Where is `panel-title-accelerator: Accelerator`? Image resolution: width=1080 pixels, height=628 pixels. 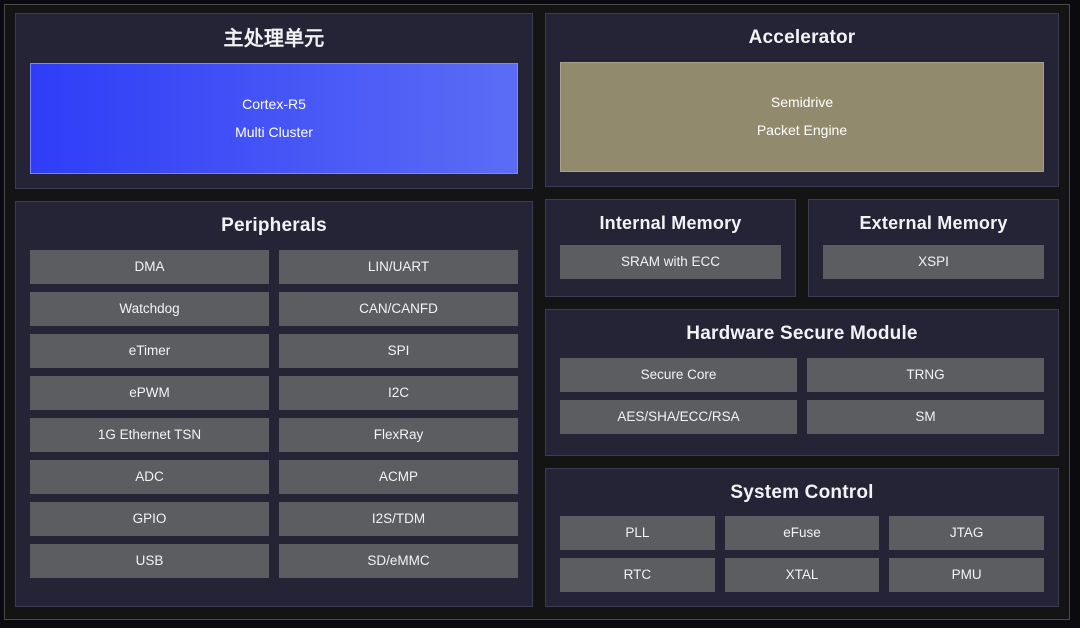 panel-title-accelerator: Accelerator is located at coordinates (802, 37).